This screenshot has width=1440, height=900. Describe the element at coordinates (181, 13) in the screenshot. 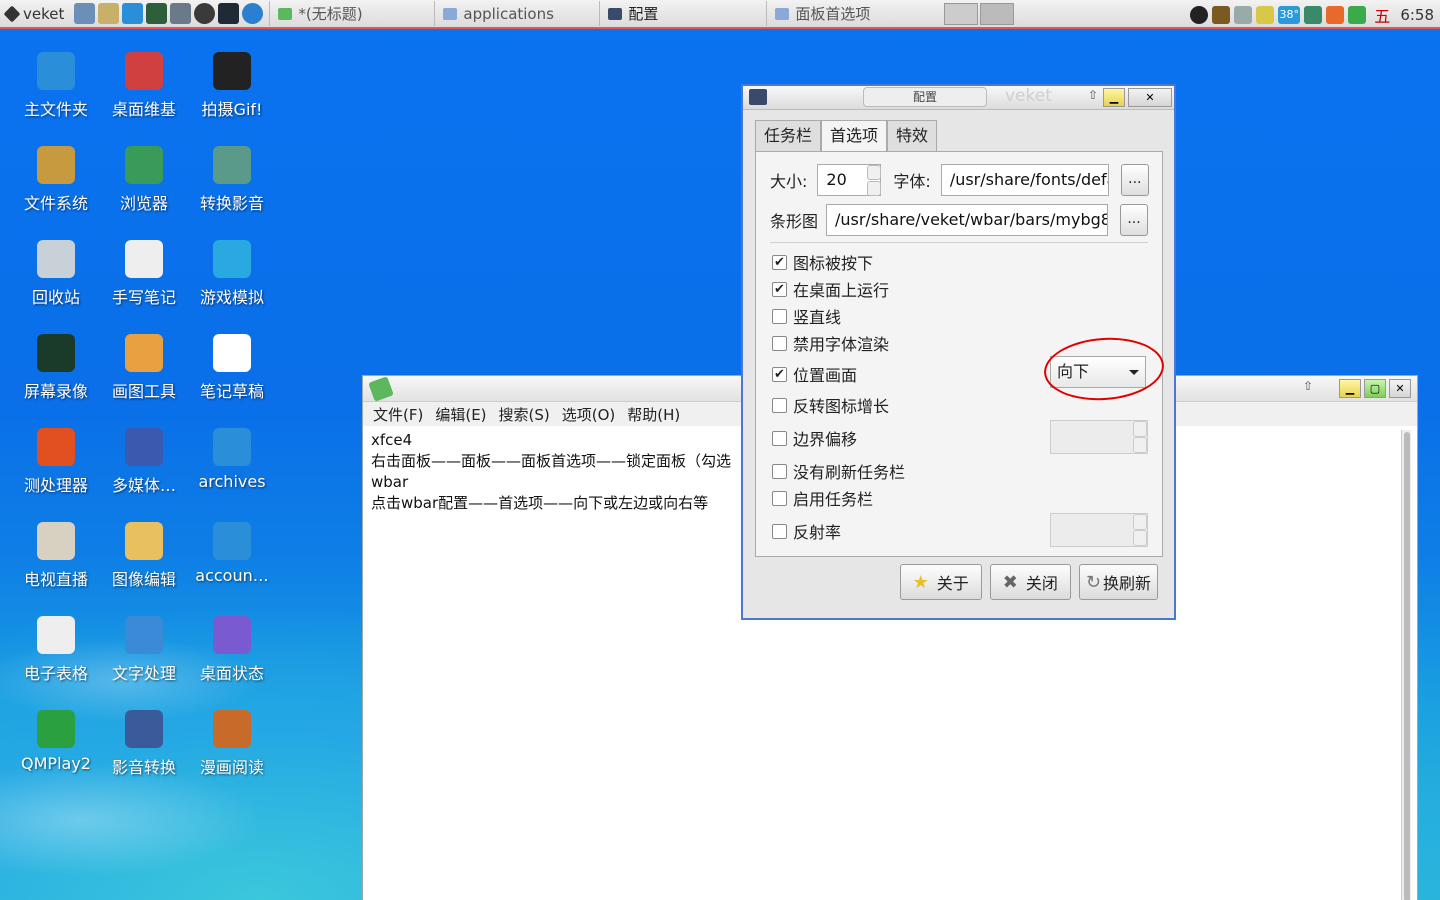

I see `tools-launcher-icon` at that location.